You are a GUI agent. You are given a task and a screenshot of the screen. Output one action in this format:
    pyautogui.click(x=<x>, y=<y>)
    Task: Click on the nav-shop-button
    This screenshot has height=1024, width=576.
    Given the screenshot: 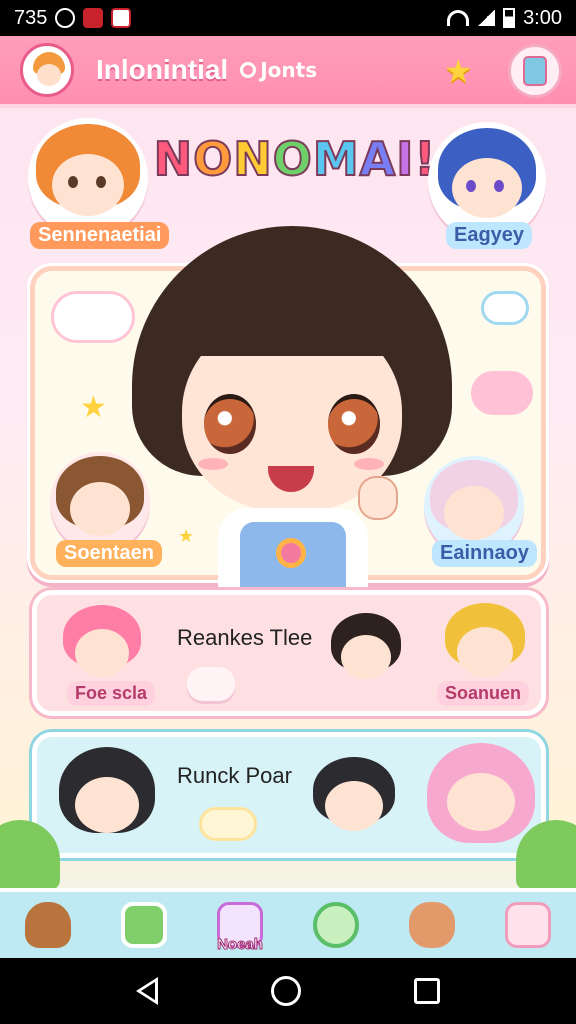 What is the action you would take?
    pyautogui.click(x=528, y=925)
    